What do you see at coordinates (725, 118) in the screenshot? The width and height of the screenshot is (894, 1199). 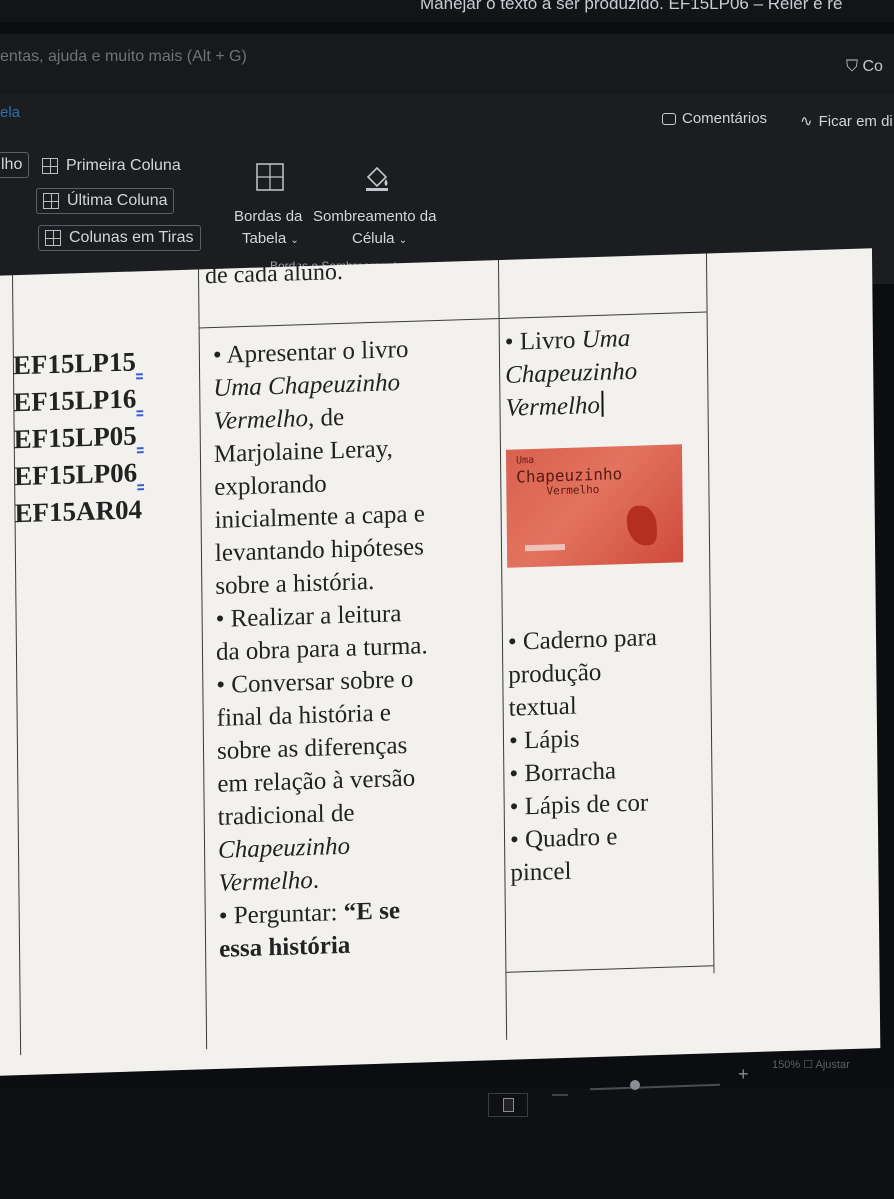 I see `comments-label: Comentários` at bounding box center [725, 118].